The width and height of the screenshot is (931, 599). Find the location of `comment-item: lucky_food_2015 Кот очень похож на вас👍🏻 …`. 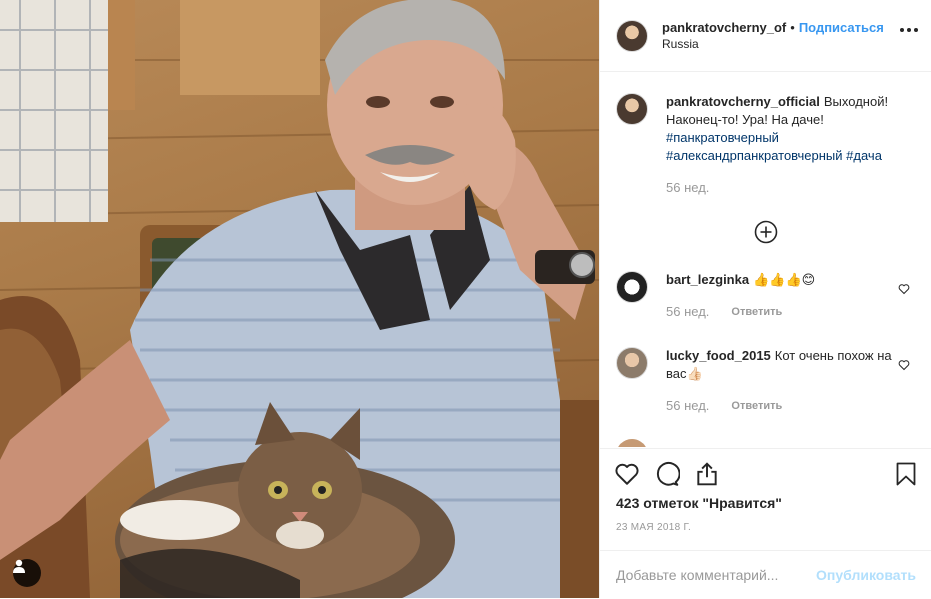

comment-item: lucky_food_2015 Кот очень похож на вас👍🏻 … is located at coordinates (766, 381).